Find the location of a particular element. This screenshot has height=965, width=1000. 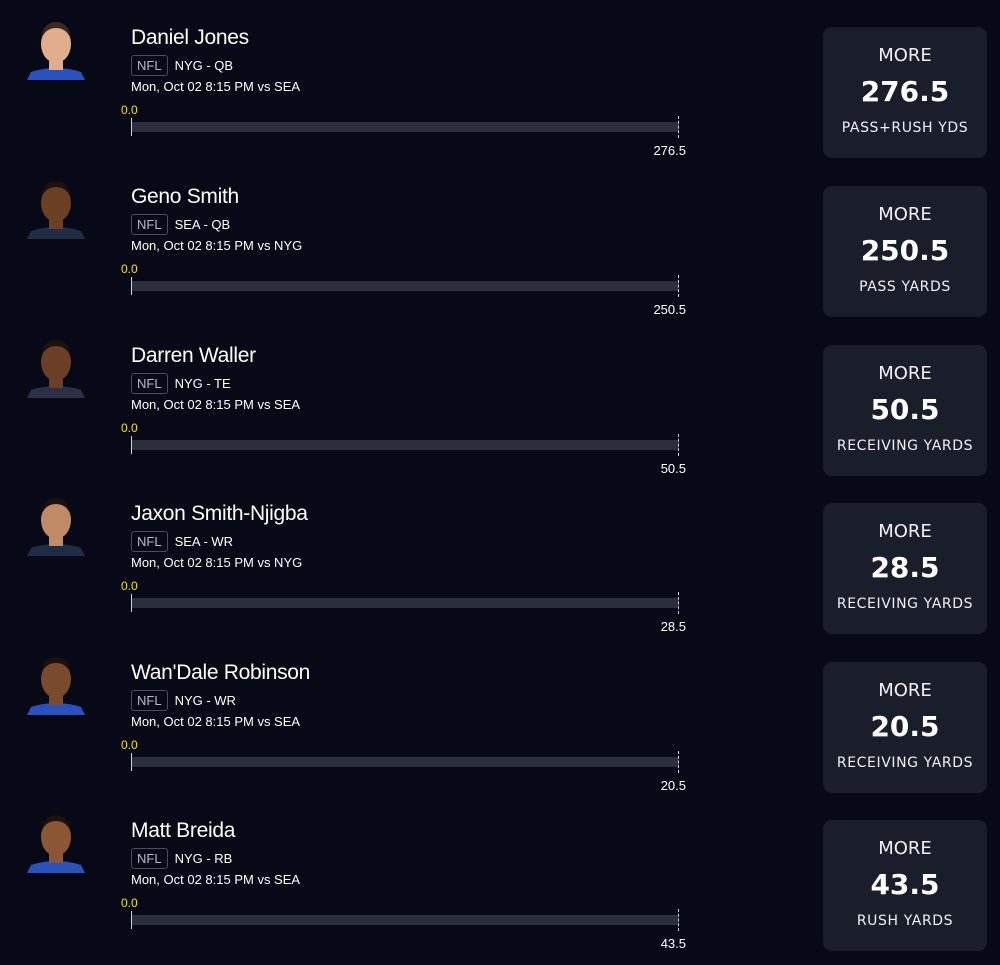

pick-more-button: MORE 20.5 RECEIVING YARDS is located at coordinates (905, 727).